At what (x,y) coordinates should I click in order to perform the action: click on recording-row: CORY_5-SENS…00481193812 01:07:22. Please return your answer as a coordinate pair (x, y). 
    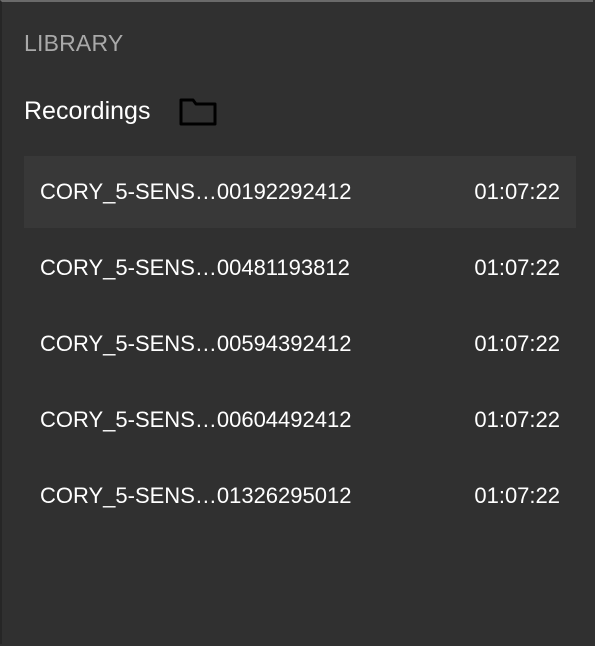
    Looking at the image, I should click on (300, 268).